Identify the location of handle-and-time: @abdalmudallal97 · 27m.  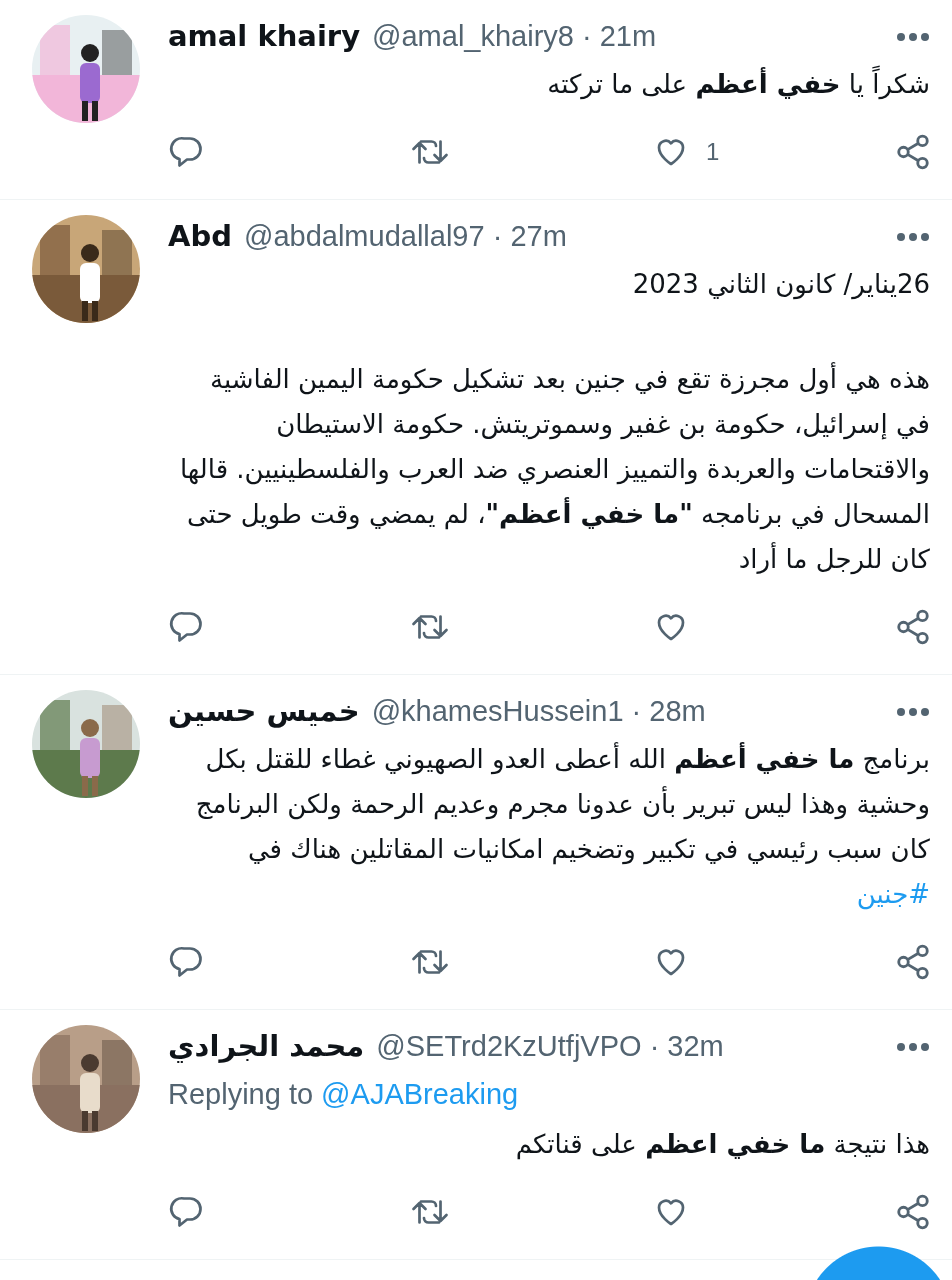
(405, 237).